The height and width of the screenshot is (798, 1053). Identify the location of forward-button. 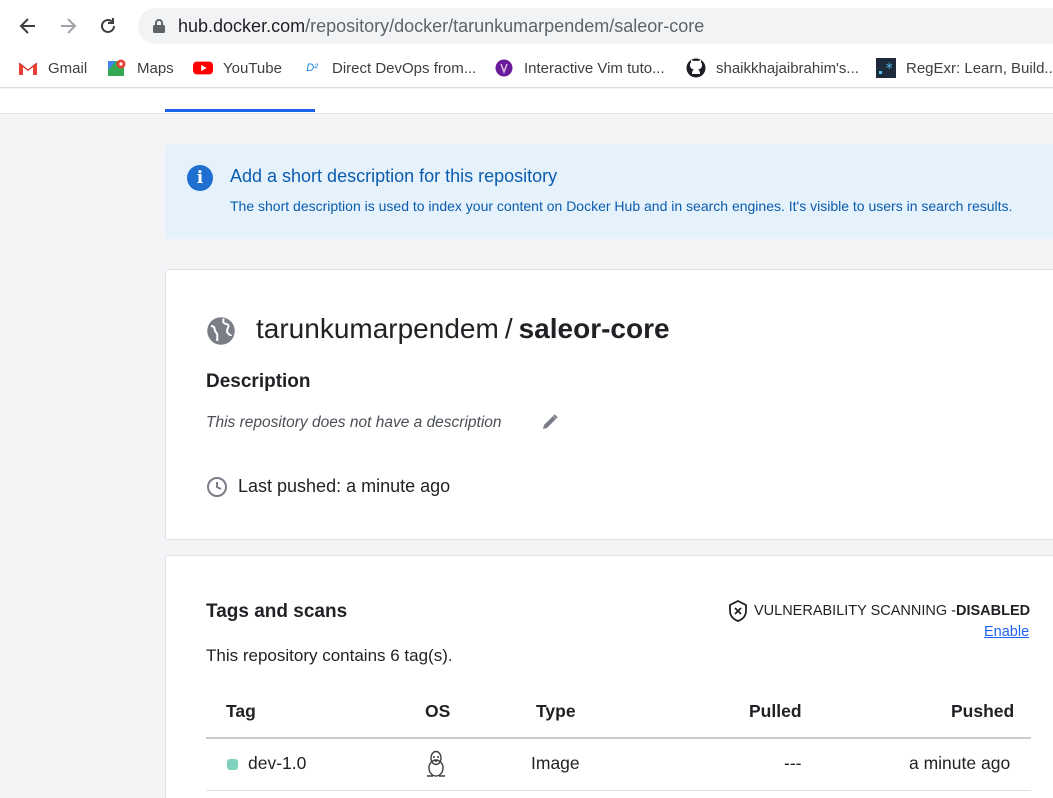
(68, 26).